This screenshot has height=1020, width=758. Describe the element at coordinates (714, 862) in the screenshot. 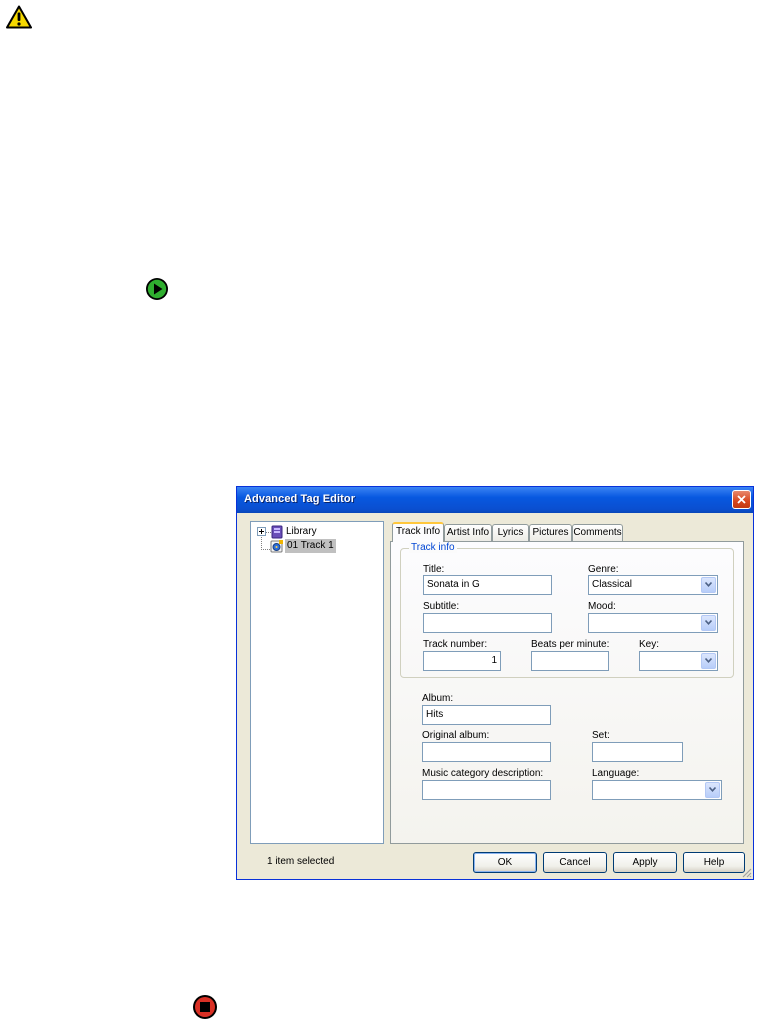

I see `help-button: Help` at that location.